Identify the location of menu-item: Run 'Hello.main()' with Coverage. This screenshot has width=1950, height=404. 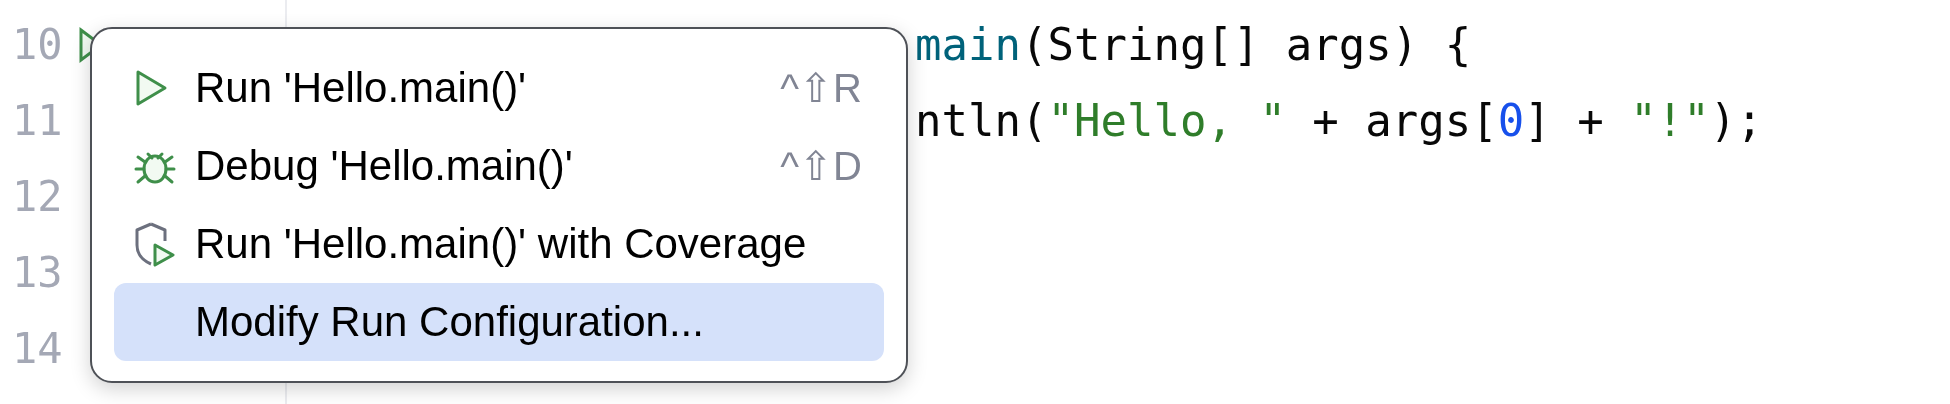
(499, 244).